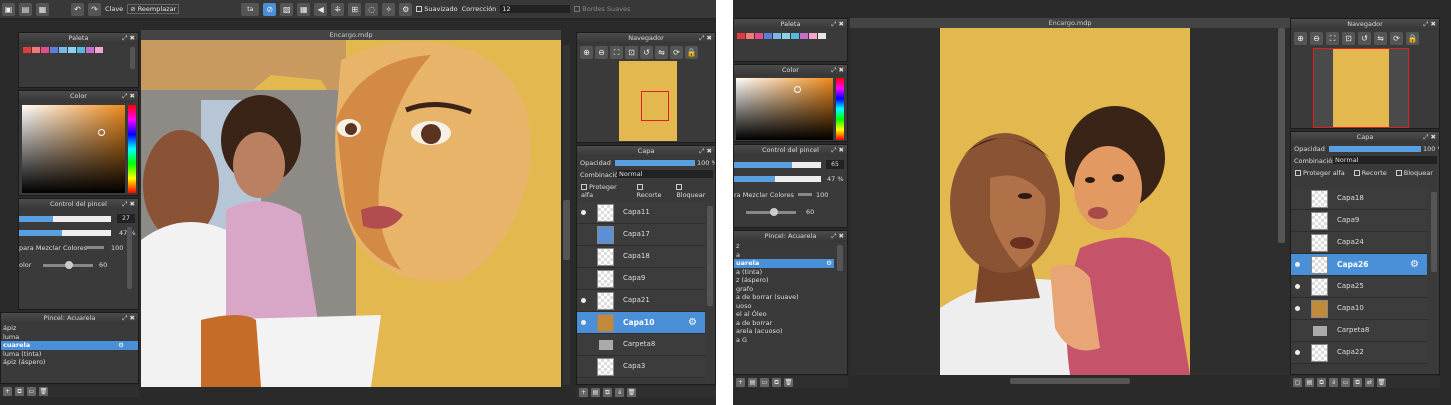  Describe the element at coordinates (784, 297) in the screenshot. I see `brush-item: a de borrar (suave)` at that location.